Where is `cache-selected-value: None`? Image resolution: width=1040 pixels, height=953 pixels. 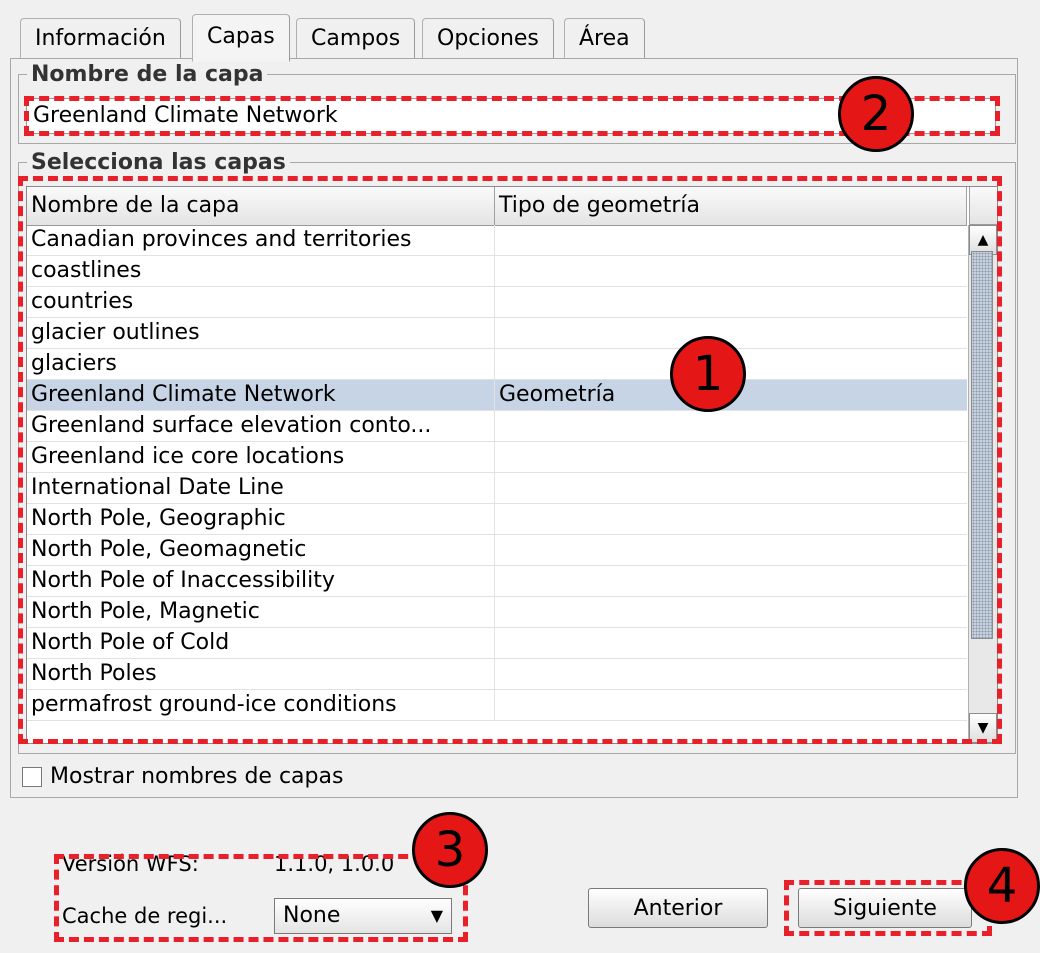
cache-selected-value: None is located at coordinates (312, 915).